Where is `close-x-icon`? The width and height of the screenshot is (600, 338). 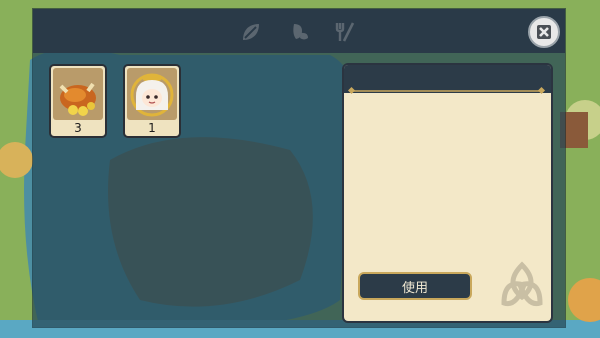
close-x-icon is located at coordinates (544, 32).